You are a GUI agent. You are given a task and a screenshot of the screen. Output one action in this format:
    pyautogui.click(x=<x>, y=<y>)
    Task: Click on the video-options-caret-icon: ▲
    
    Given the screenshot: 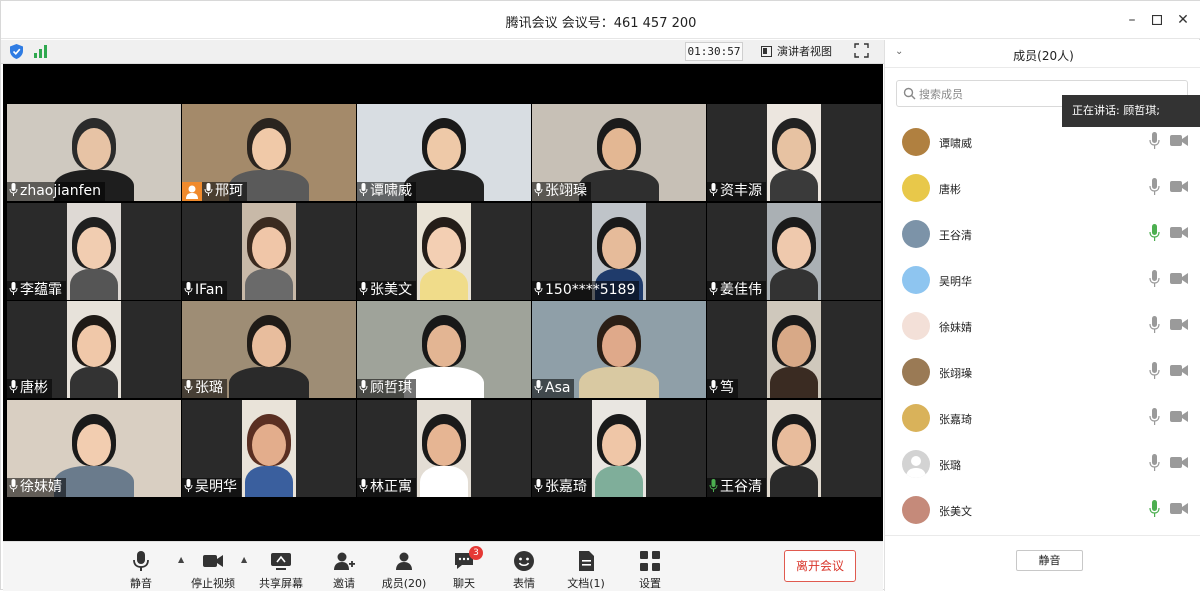 What is the action you would take?
    pyautogui.click(x=244, y=559)
    